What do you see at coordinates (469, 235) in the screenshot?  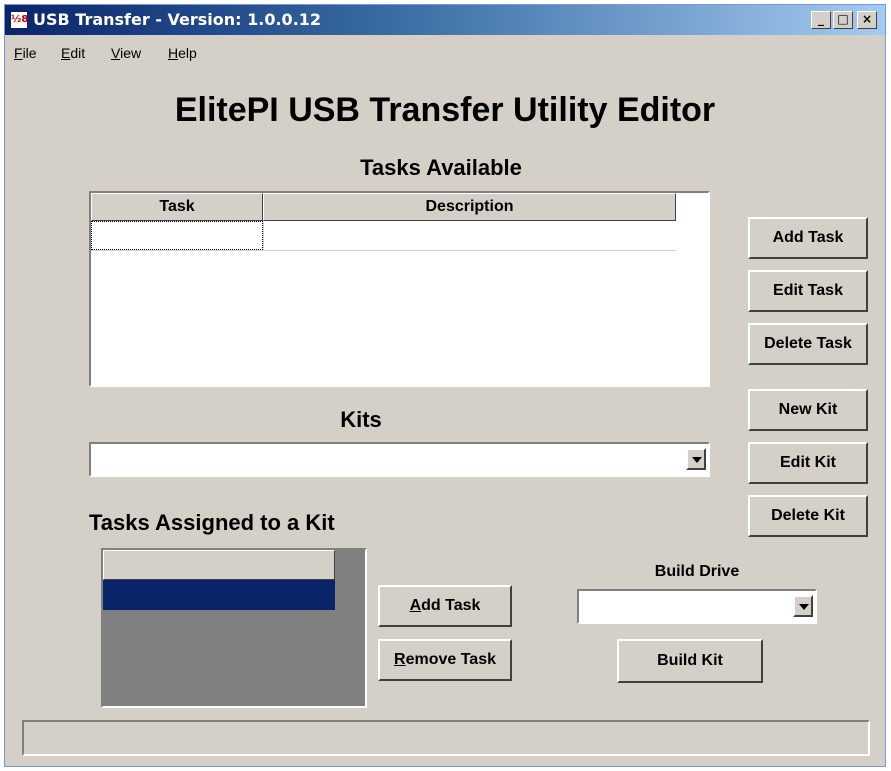 I see `description-cell` at bounding box center [469, 235].